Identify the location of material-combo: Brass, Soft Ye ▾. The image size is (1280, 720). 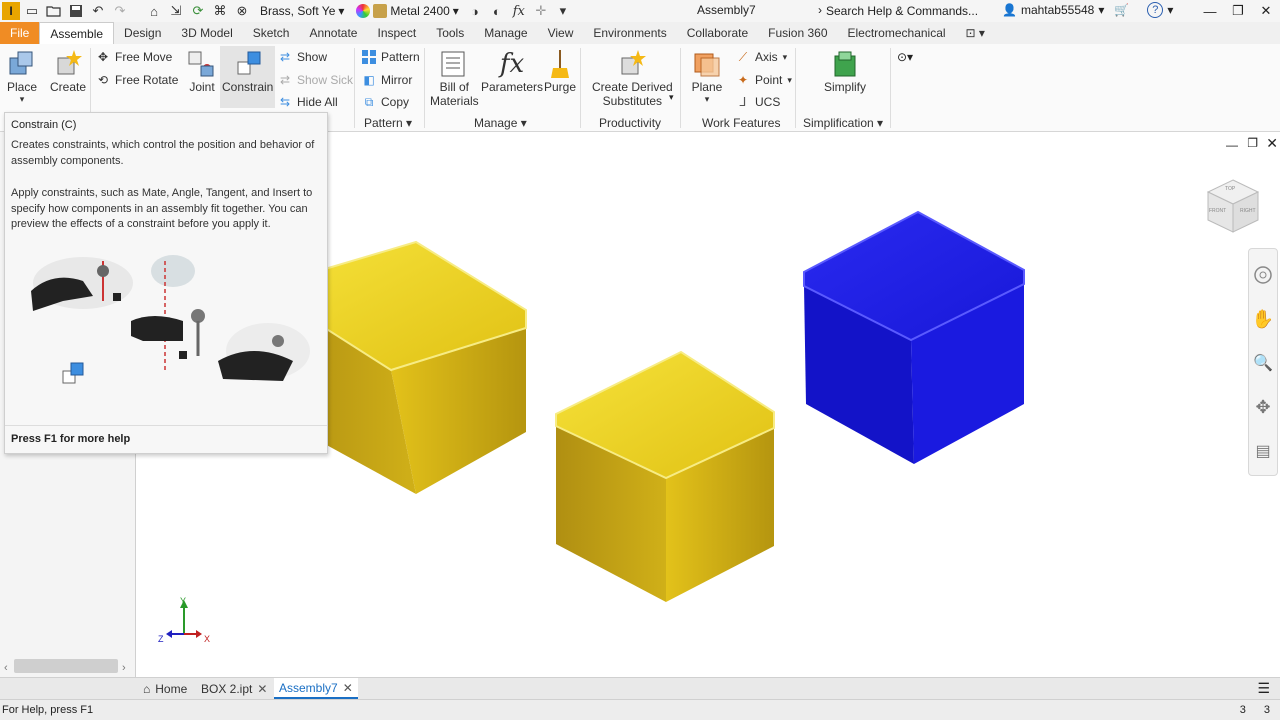
(302, 11).